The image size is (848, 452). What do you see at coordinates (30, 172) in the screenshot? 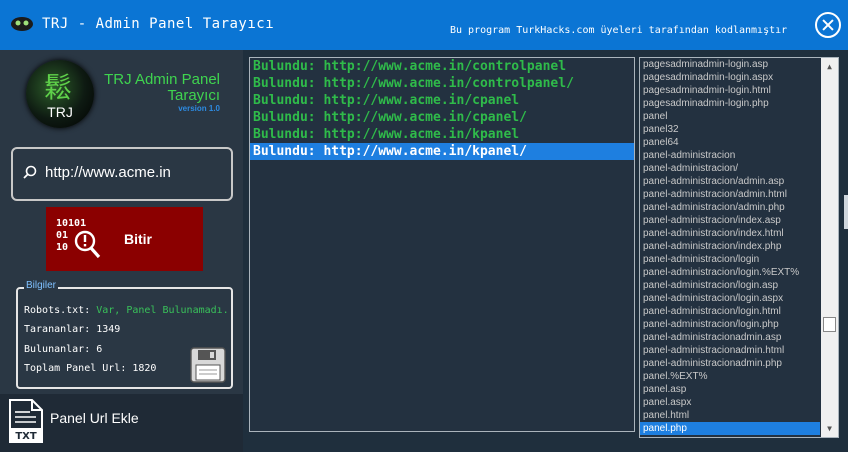
I see `search-icon` at bounding box center [30, 172].